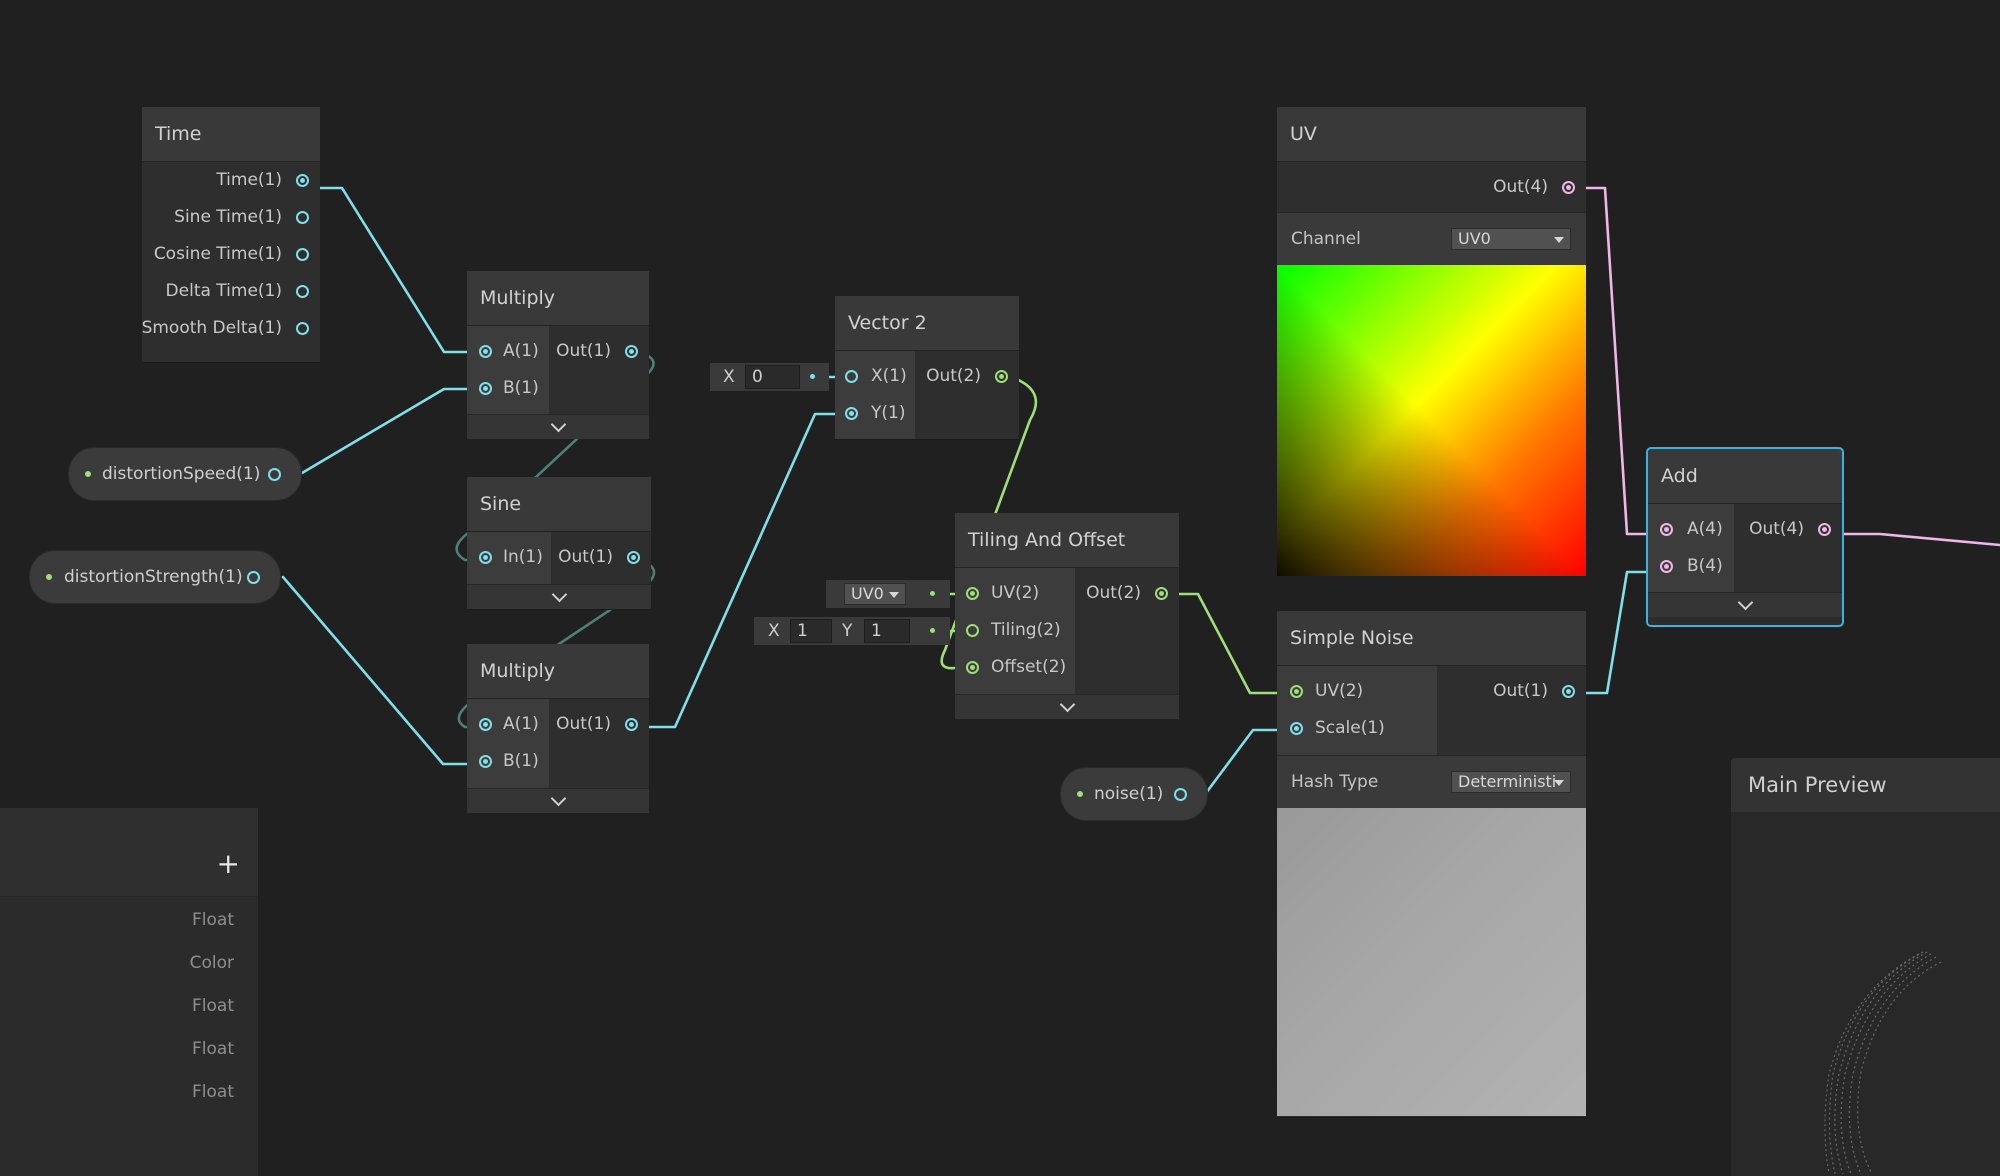  What do you see at coordinates (225, 328) in the screenshot?
I see `port-smooth-delta: Smooth Delta(1)` at bounding box center [225, 328].